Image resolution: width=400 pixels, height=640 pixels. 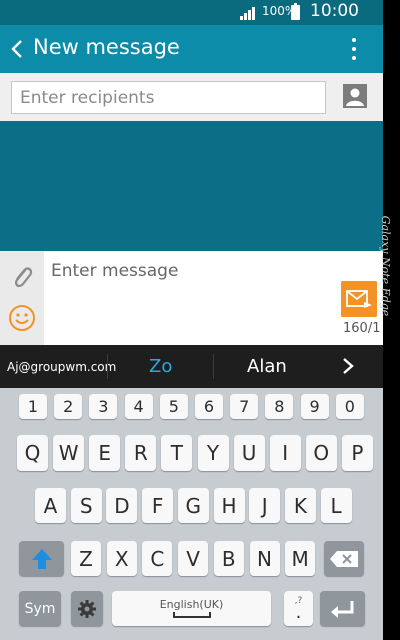 I want to click on key-s: S, so click(x=86, y=505).